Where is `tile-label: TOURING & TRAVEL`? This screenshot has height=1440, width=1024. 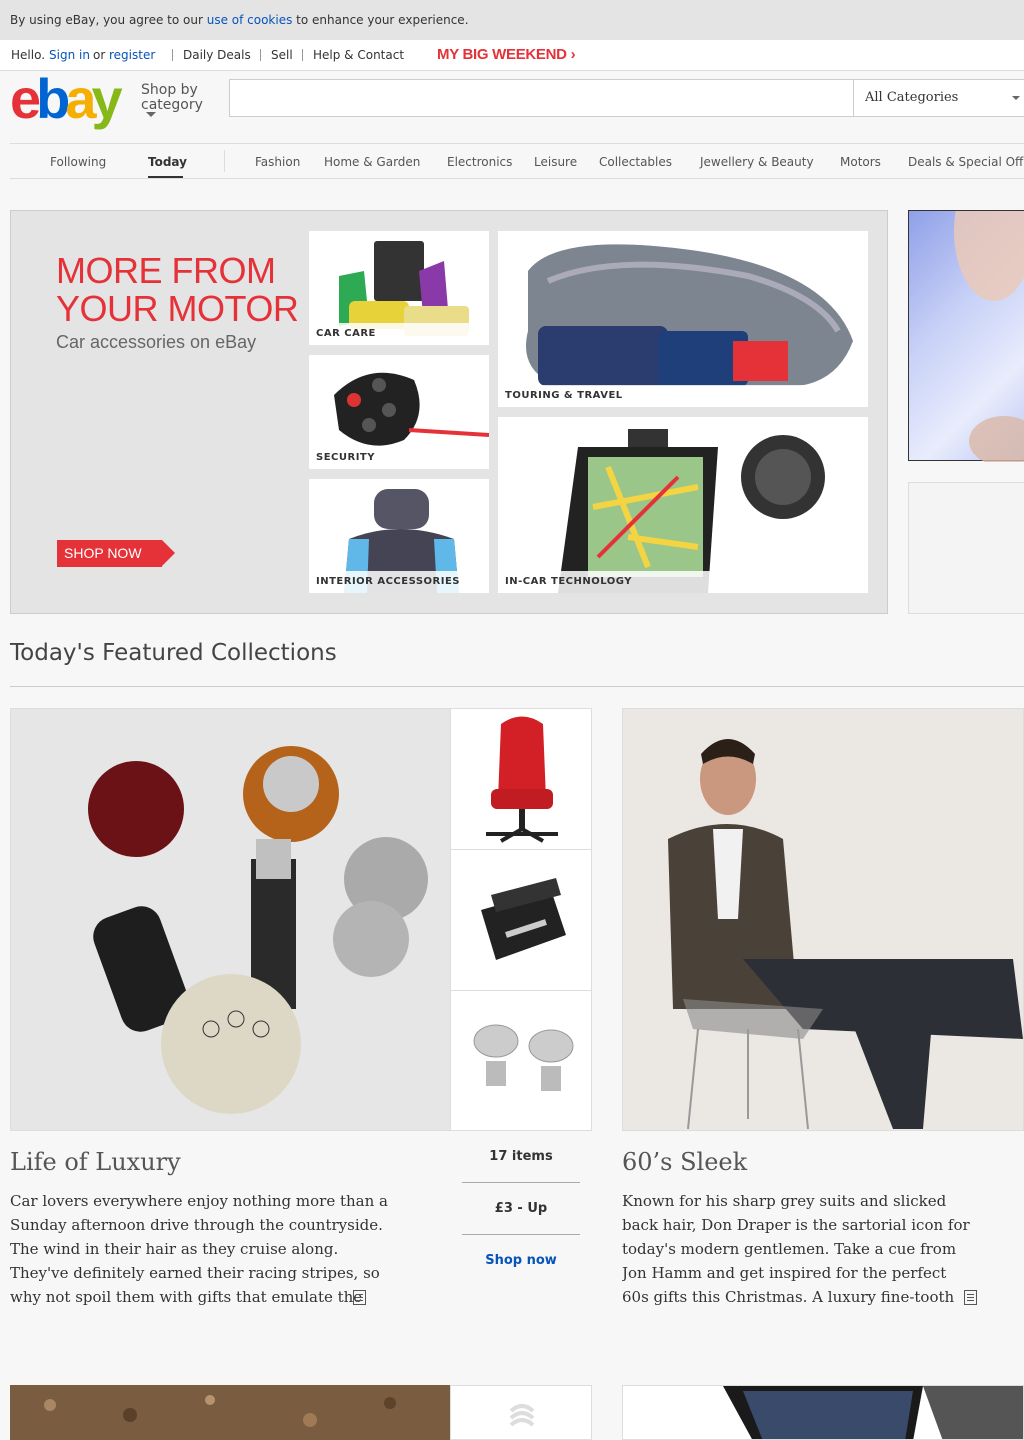
tile-label: TOURING & TRAVEL is located at coordinates (683, 396).